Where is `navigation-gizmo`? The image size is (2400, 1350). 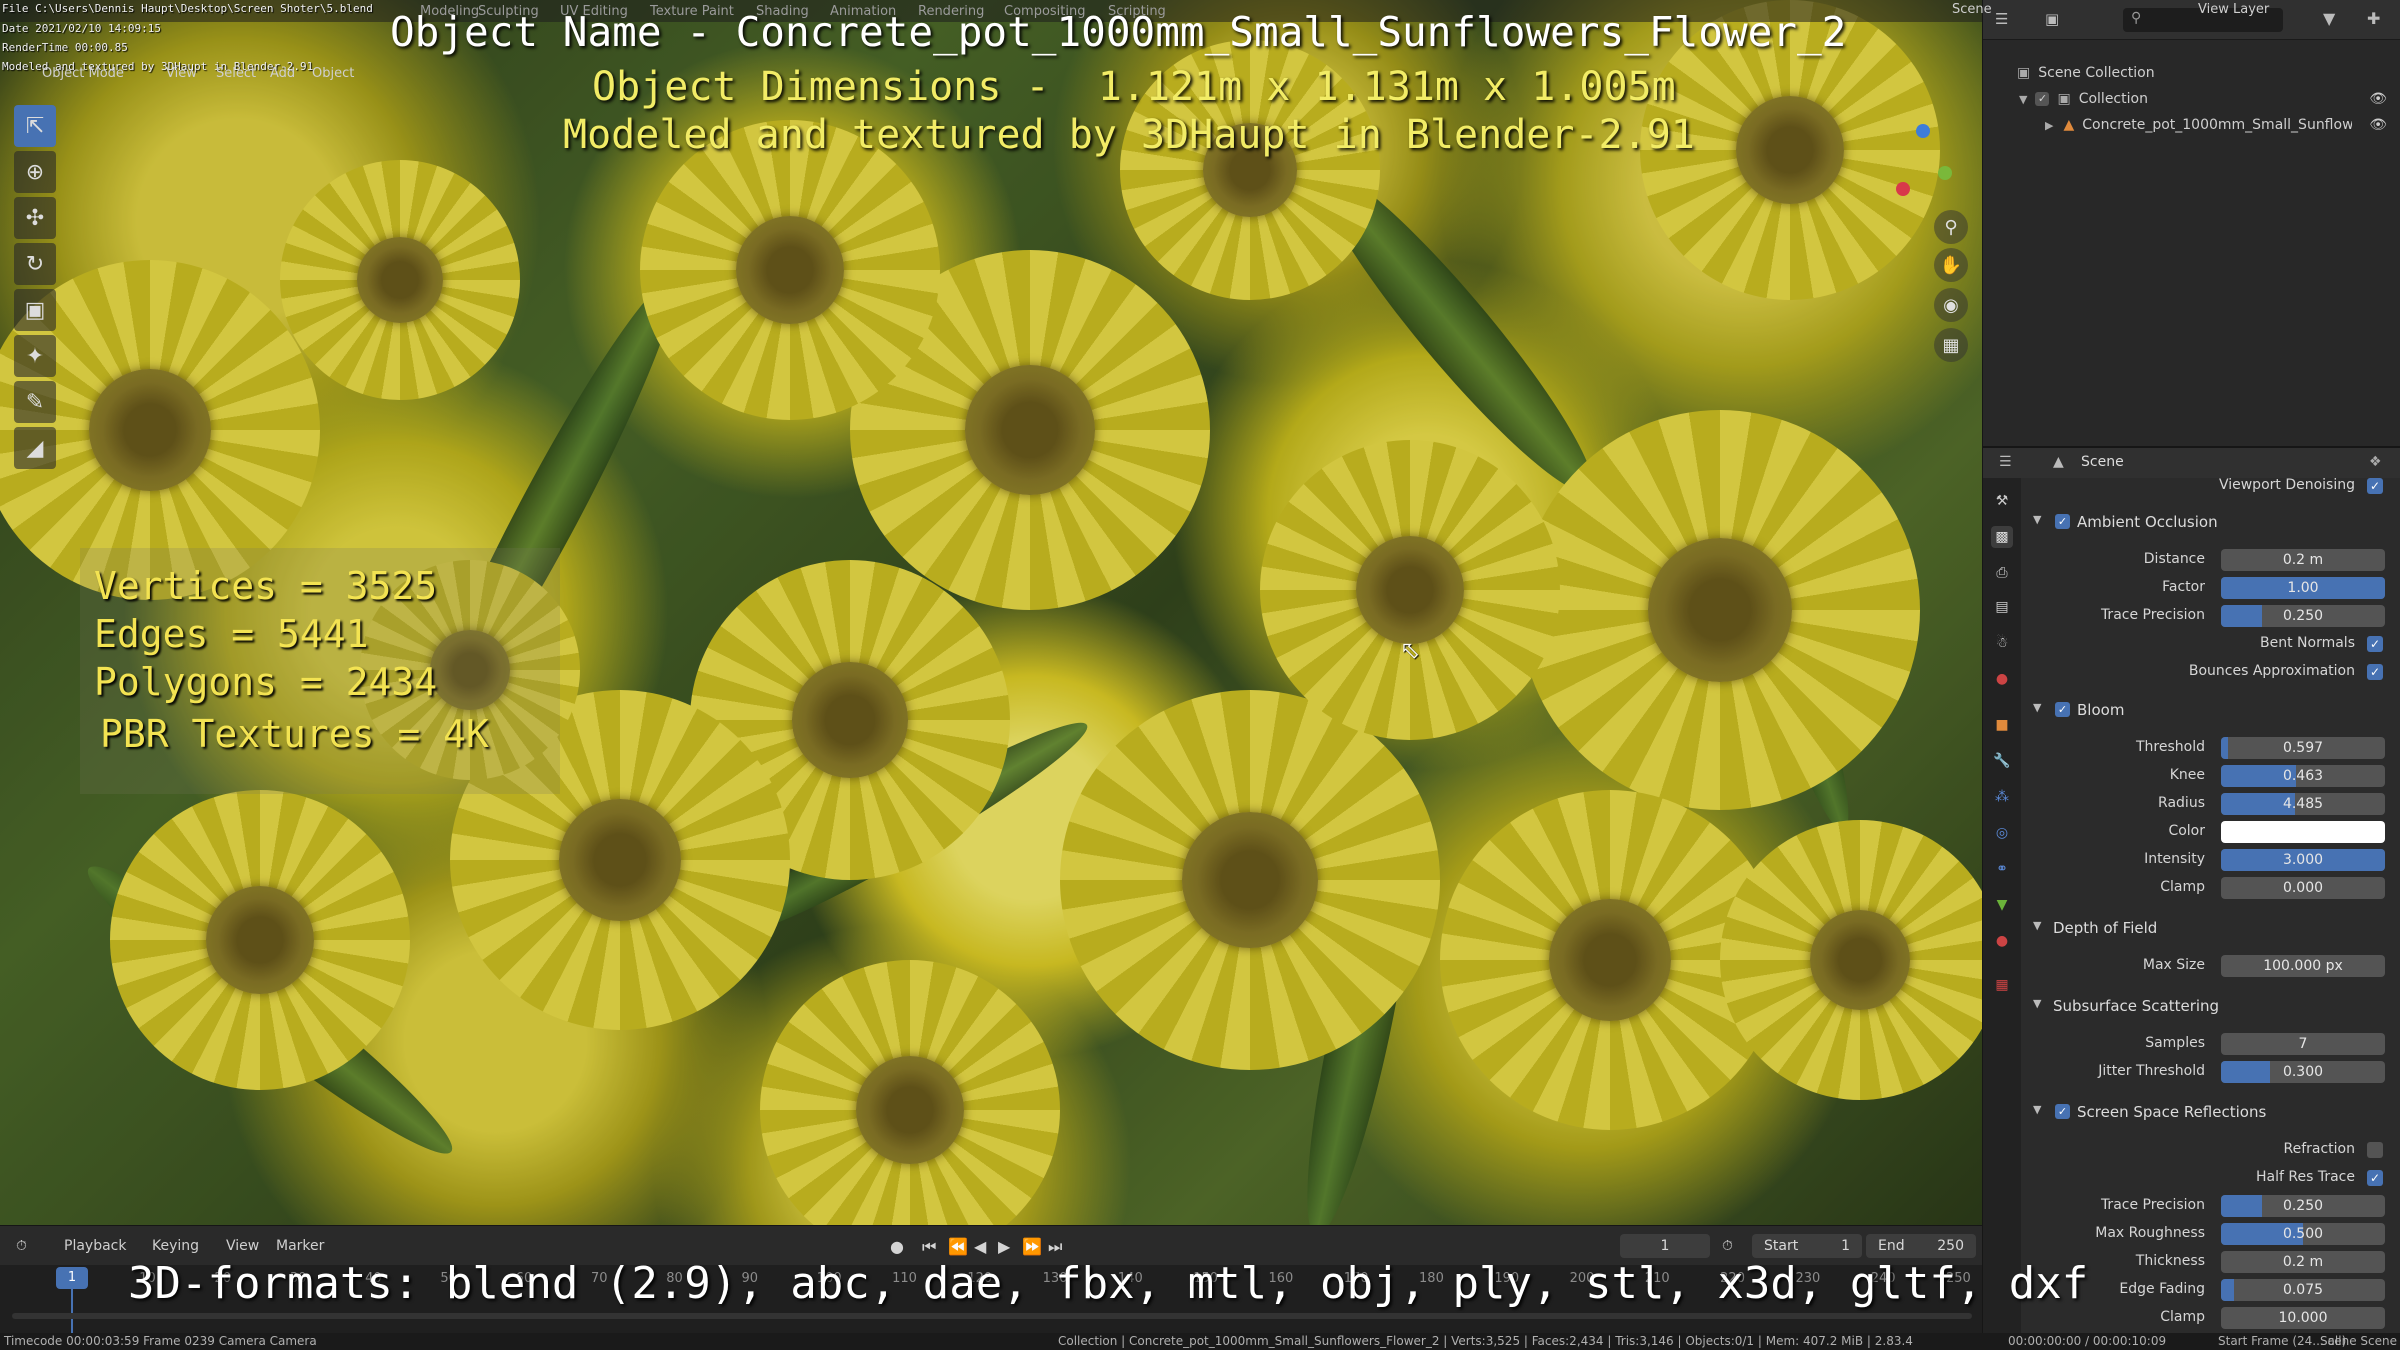
navigation-gizmo is located at coordinates (1920, 158).